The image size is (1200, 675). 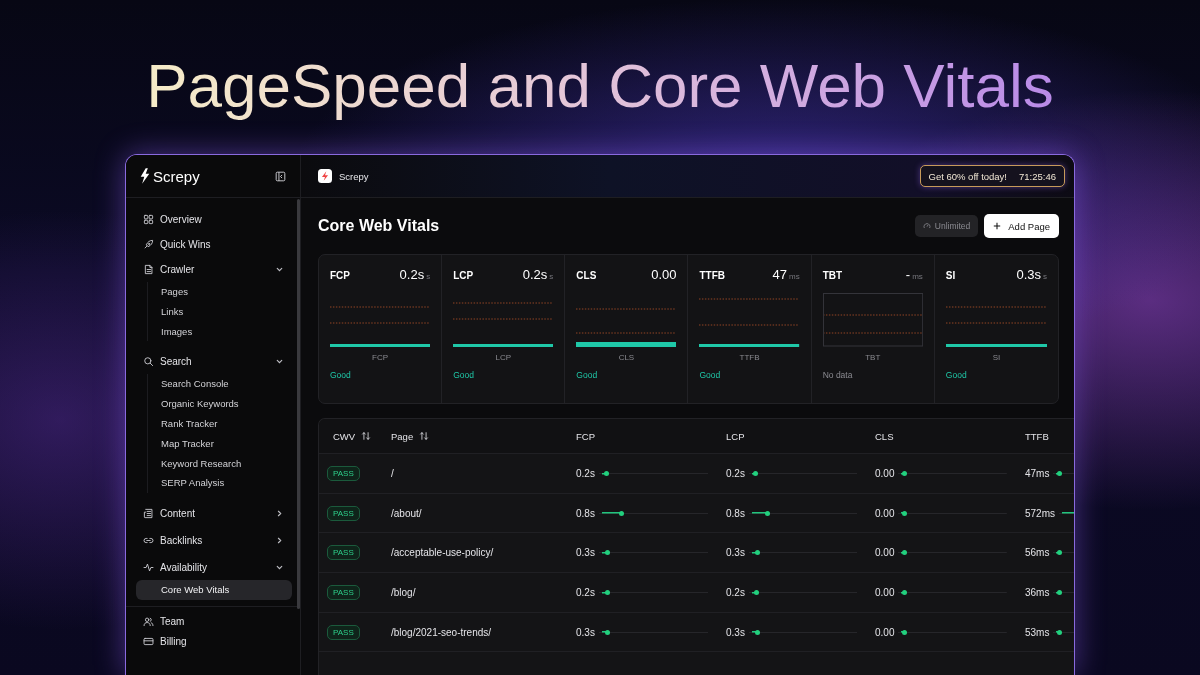 I want to click on nav-subitem: Keyword Research, so click(x=226, y=463).